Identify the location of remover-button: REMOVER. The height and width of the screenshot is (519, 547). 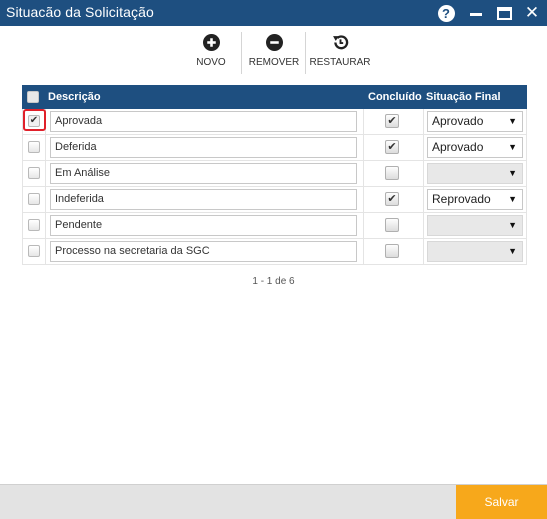
(274, 53).